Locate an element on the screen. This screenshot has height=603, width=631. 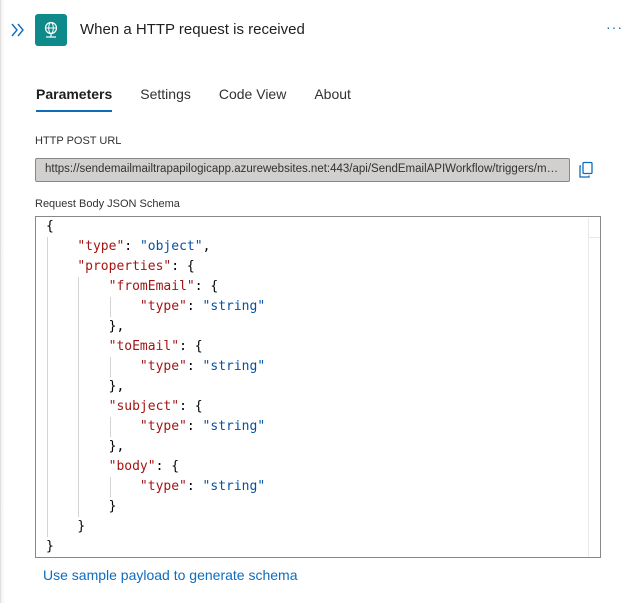
request-body-schema-label: Request Body JSON Schema is located at coordinates (107, 204).